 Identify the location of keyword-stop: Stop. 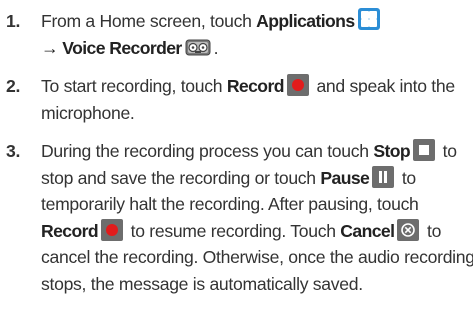
(392, 151).